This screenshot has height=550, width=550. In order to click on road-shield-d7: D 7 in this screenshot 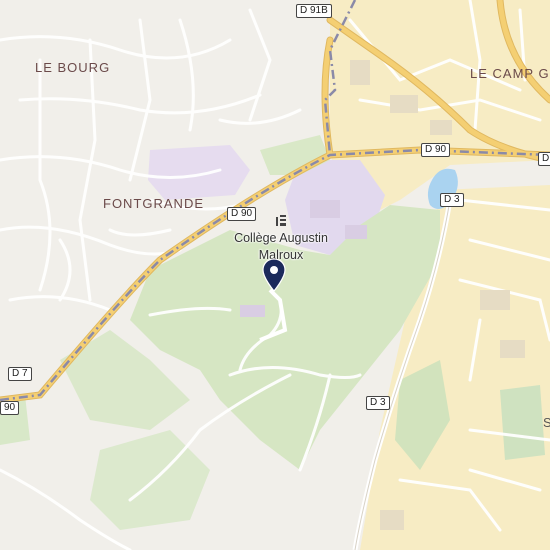, I will do `click(20, 374)`.